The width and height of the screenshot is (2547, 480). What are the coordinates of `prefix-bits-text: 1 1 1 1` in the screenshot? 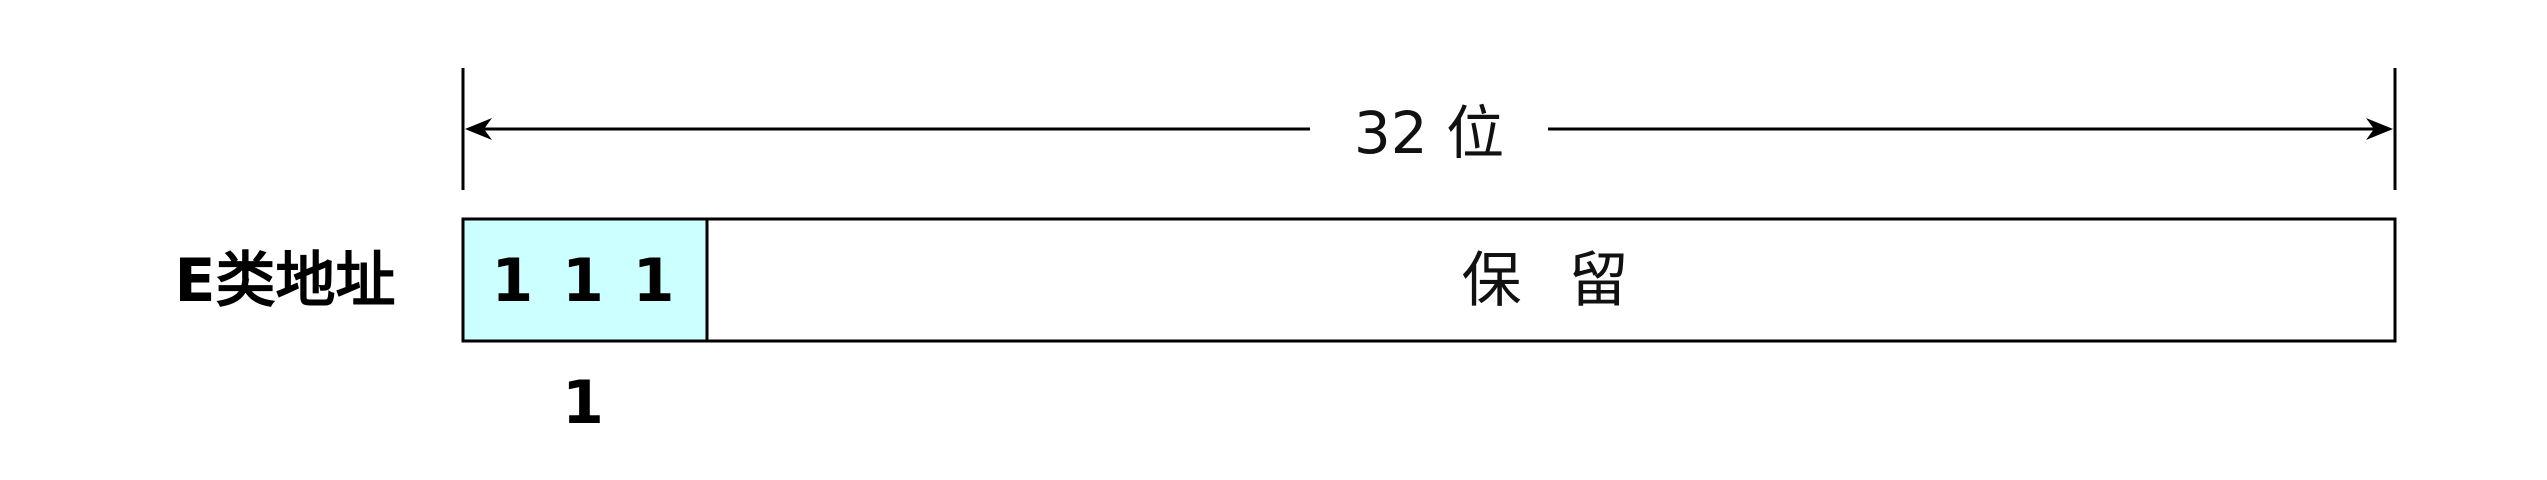 It's located at (585, 342).